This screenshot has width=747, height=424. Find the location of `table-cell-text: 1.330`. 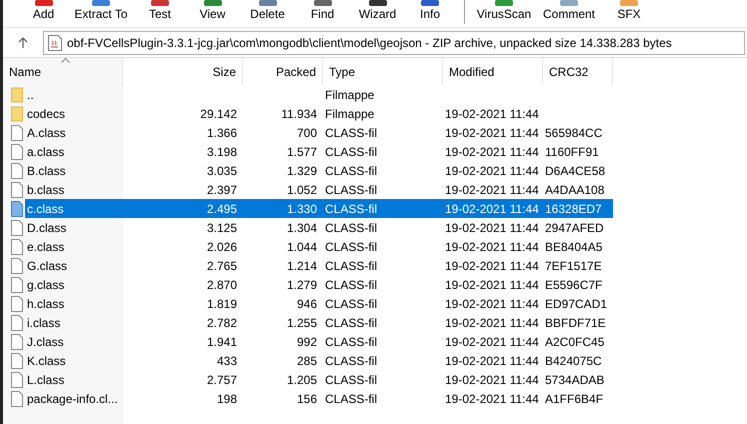

table-cell-text: 1.330 is located at coordinates (302, 209).